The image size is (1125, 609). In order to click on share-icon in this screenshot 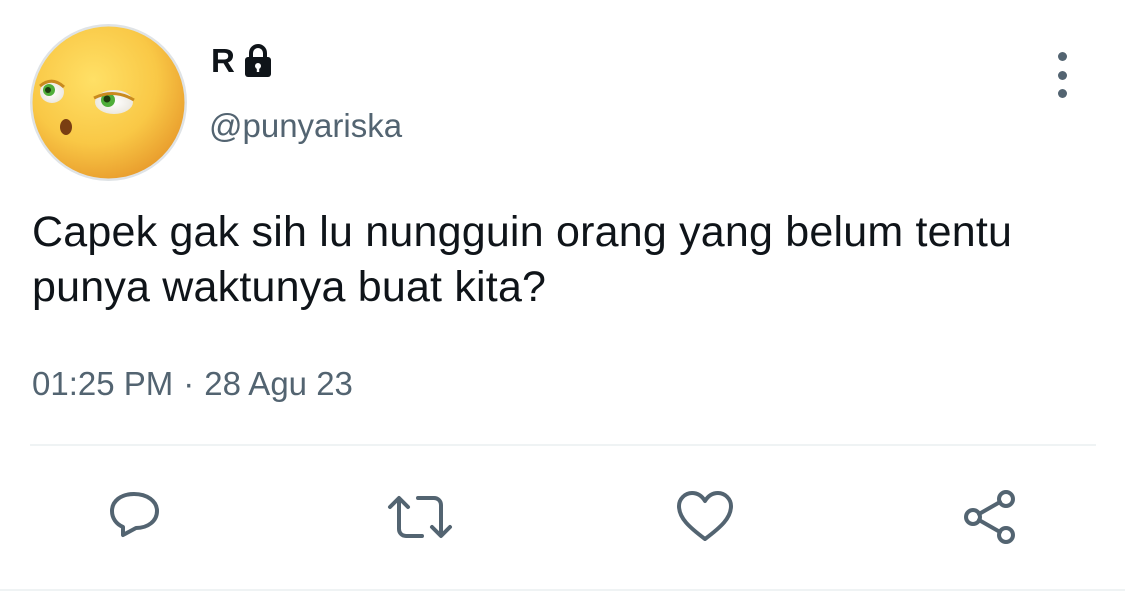, I will do `click(989, 517)`.